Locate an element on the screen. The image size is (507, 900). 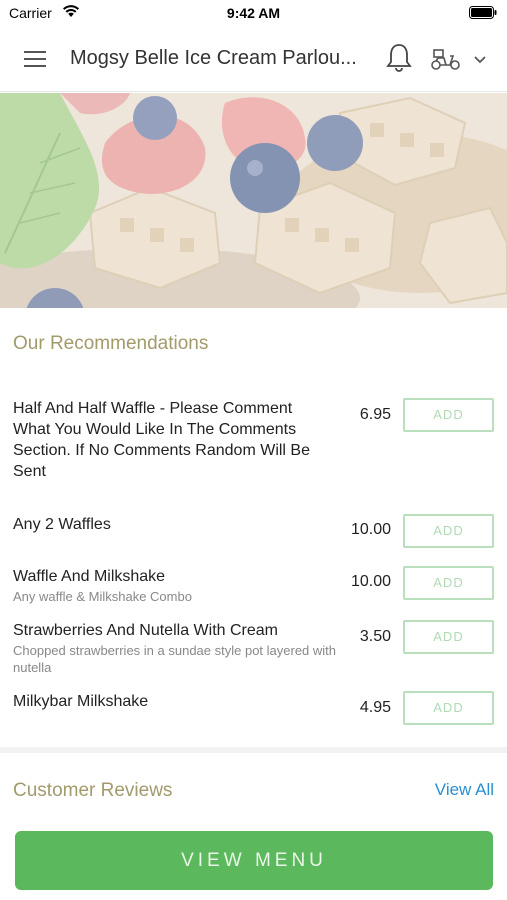
view-all-link: View All is located at coordinates (464, 790).